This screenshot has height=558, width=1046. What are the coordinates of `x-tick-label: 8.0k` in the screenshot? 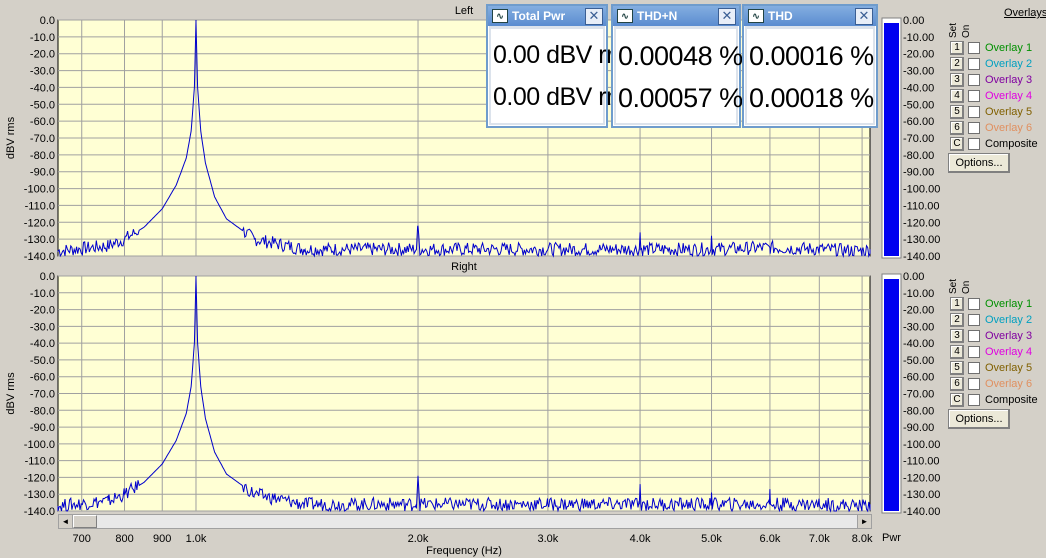 It's located at (862, 539).